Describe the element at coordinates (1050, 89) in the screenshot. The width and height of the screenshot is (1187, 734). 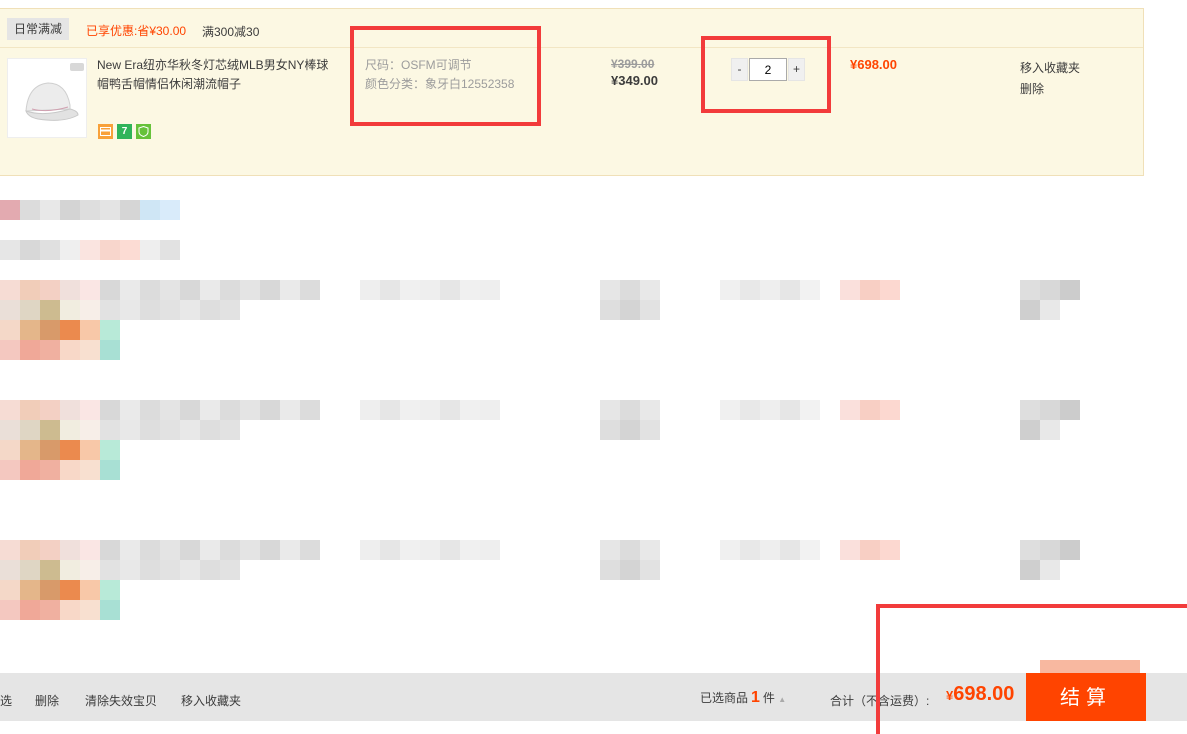
I see `delete-item-link: 删除` at that location.